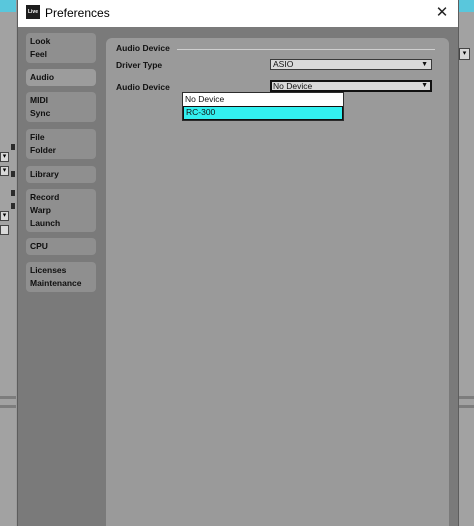  Describe the element at coordinates (61, 277) in the screenshot. I see `tab-licenses-maintenance: Licenses Maintenance` at that location.